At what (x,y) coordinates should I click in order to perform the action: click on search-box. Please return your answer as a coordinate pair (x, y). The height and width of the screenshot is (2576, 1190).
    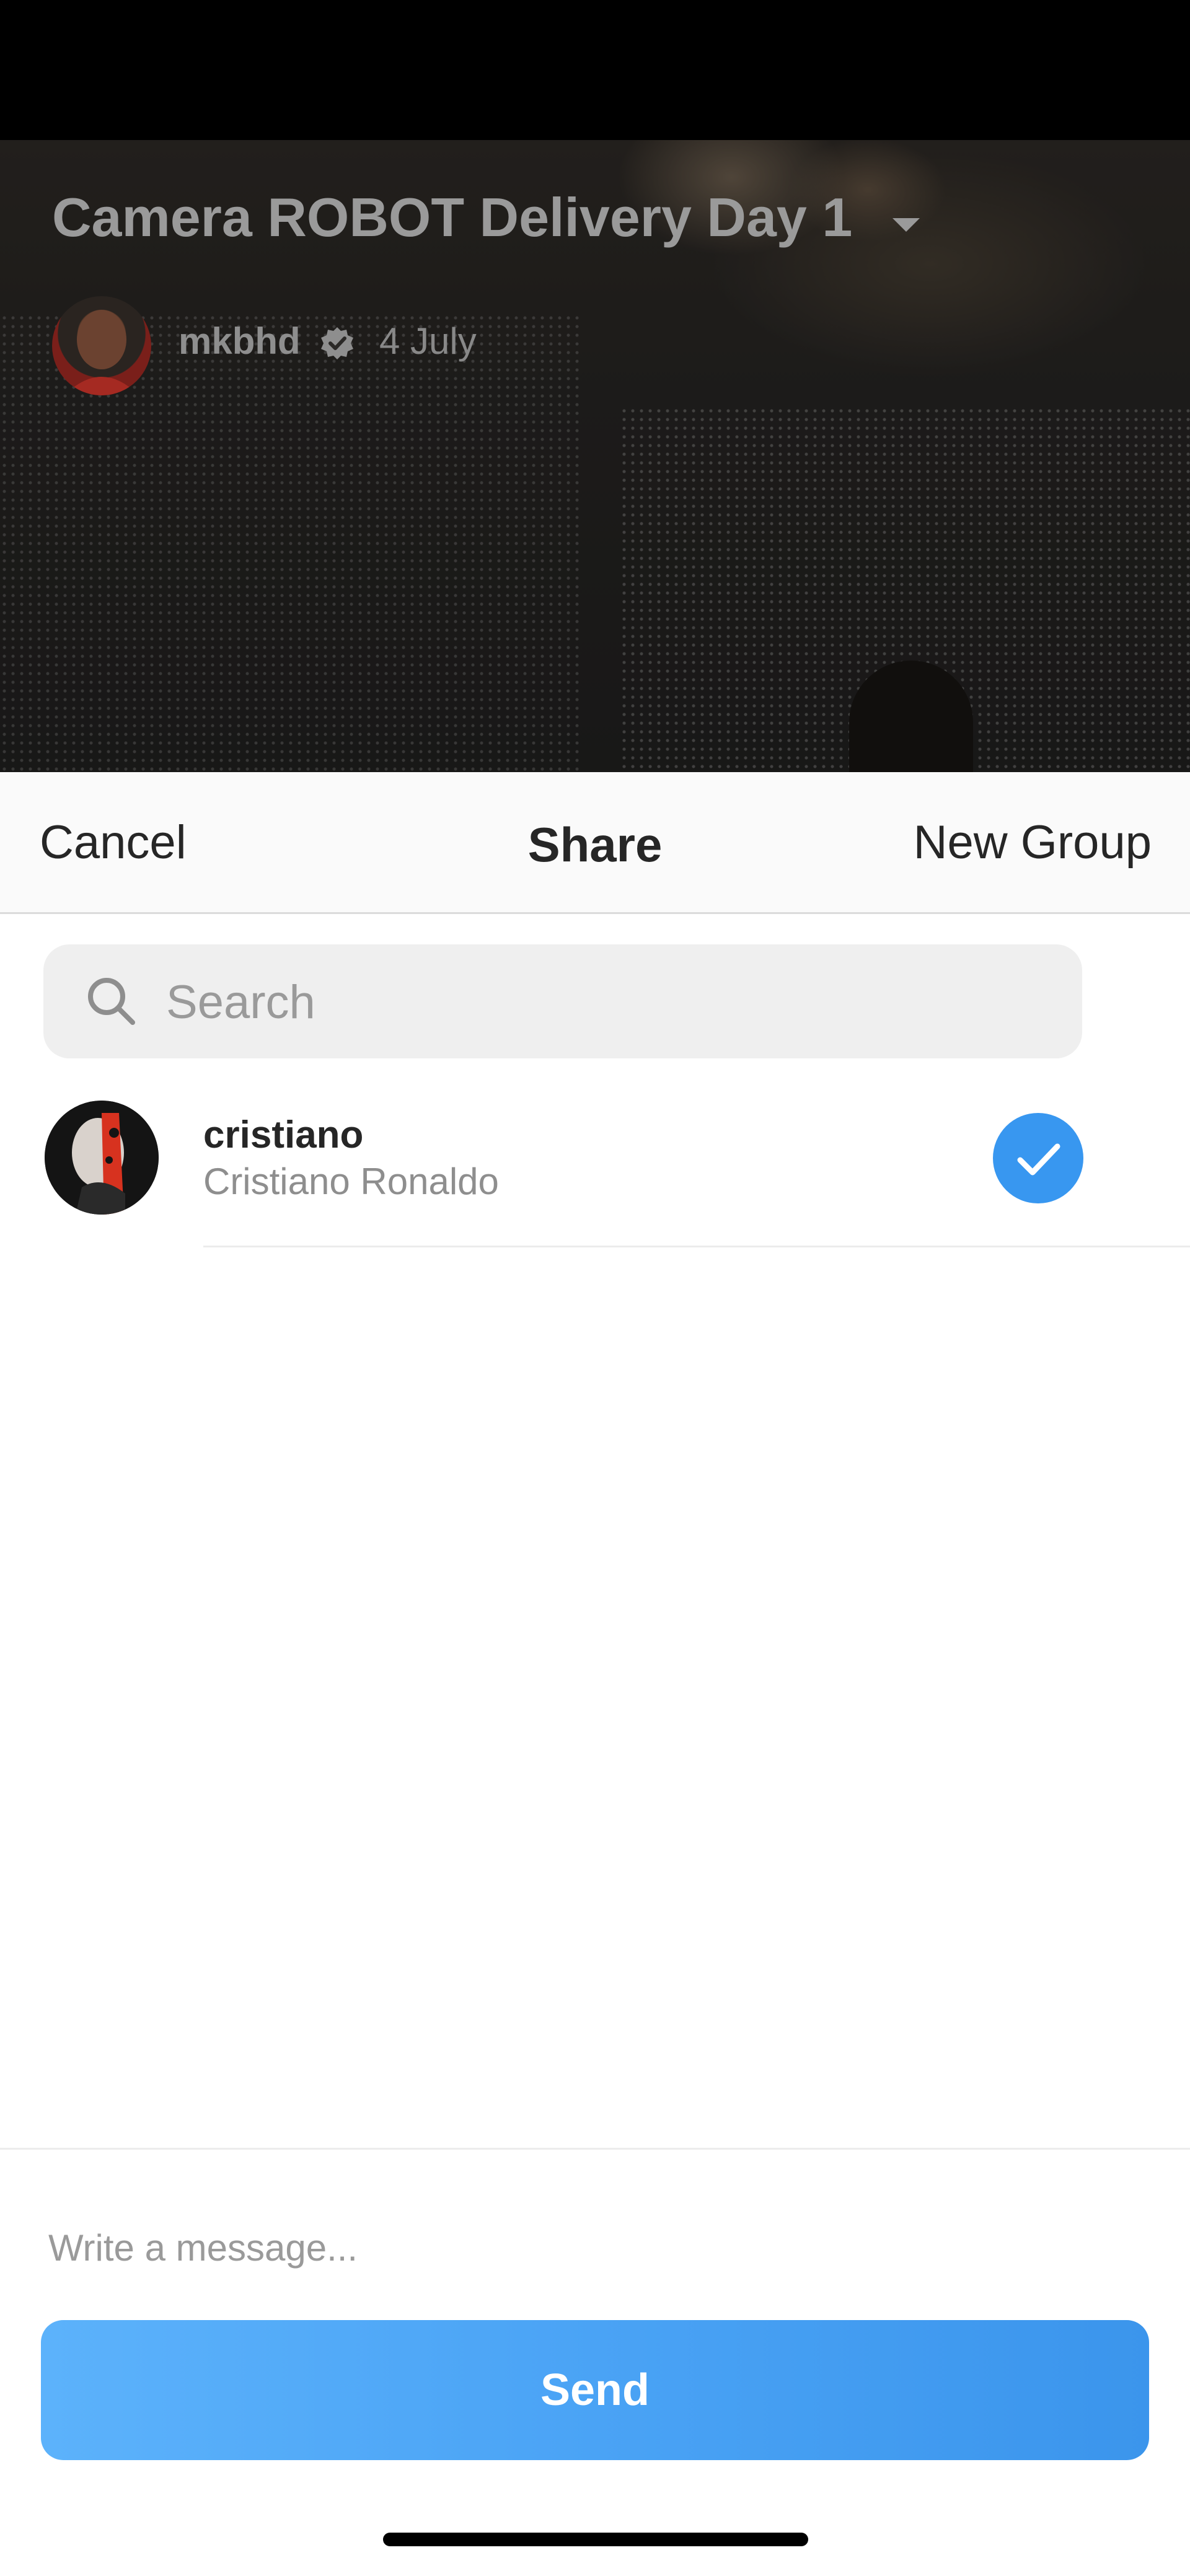
    Looking at the image, I should click on (562, 1002).